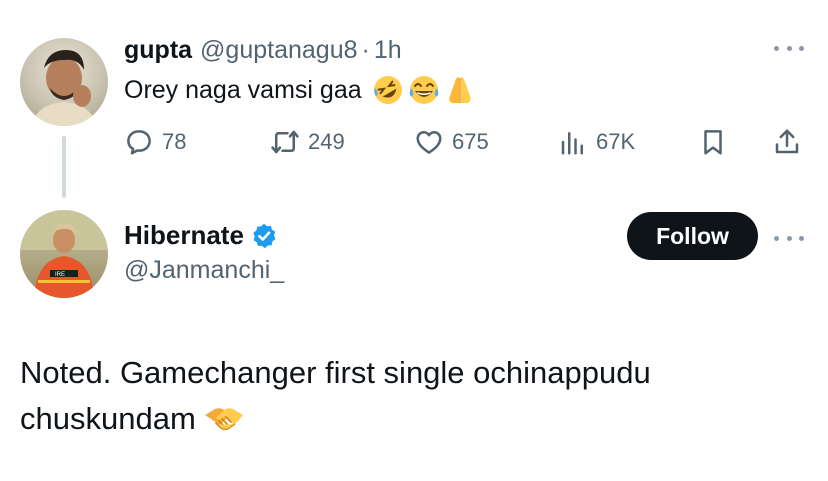 This screenshot has height=481, width=828. What do you see at coordinates (278, 50) in the screenshot?
I see `parent-handle: @guptanagu8` at bounding box center [278, 50].